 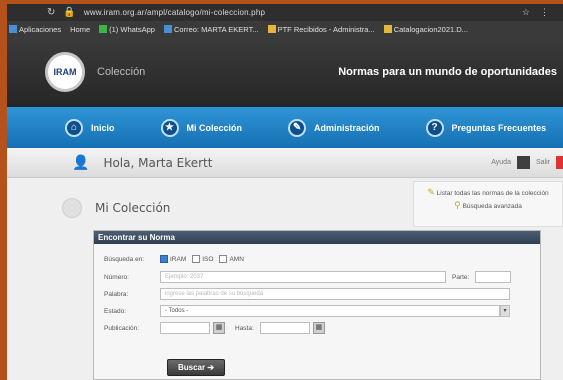 I want to click on folder-icon, so click(x=271, y=28).